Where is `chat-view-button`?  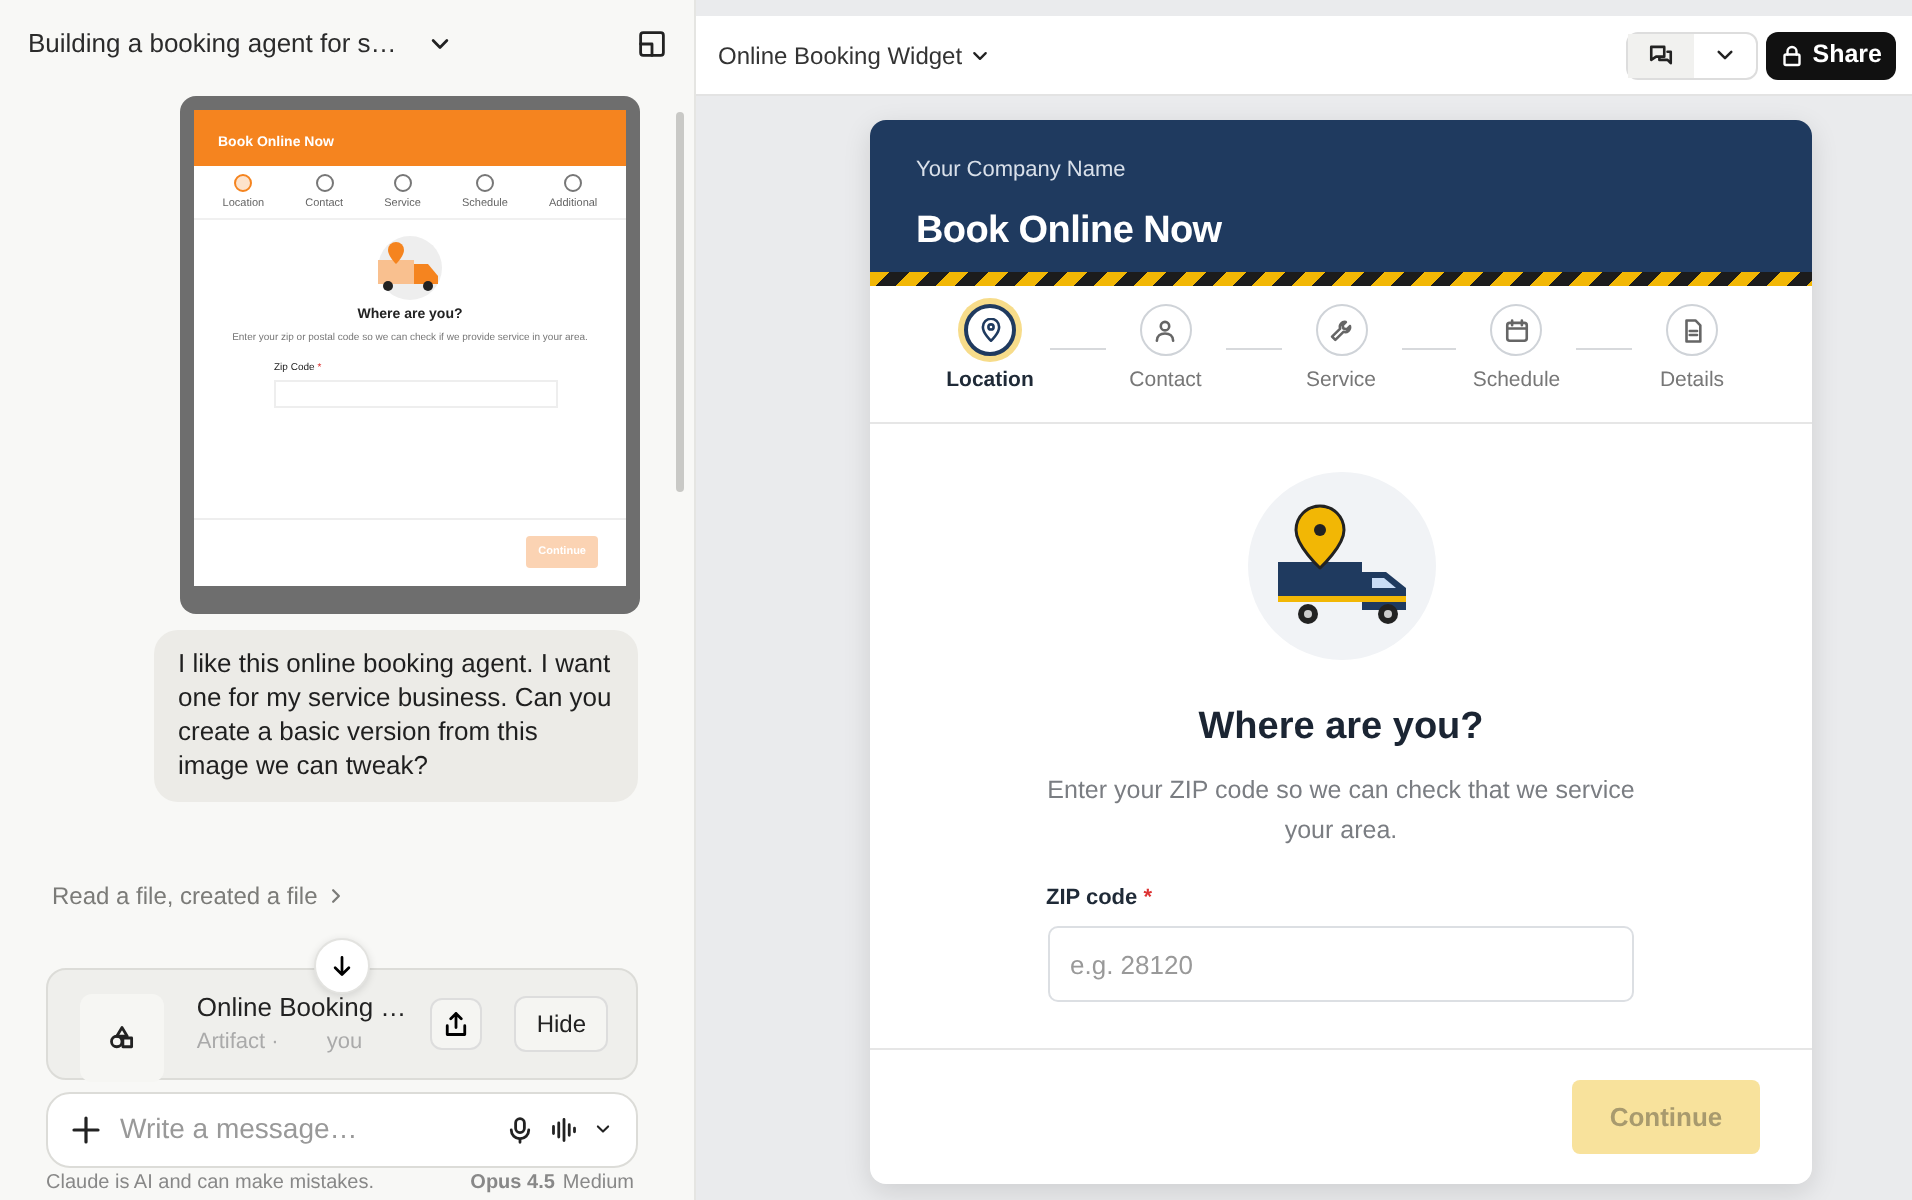 chat-view-button is located at coordinates (1661, 55).